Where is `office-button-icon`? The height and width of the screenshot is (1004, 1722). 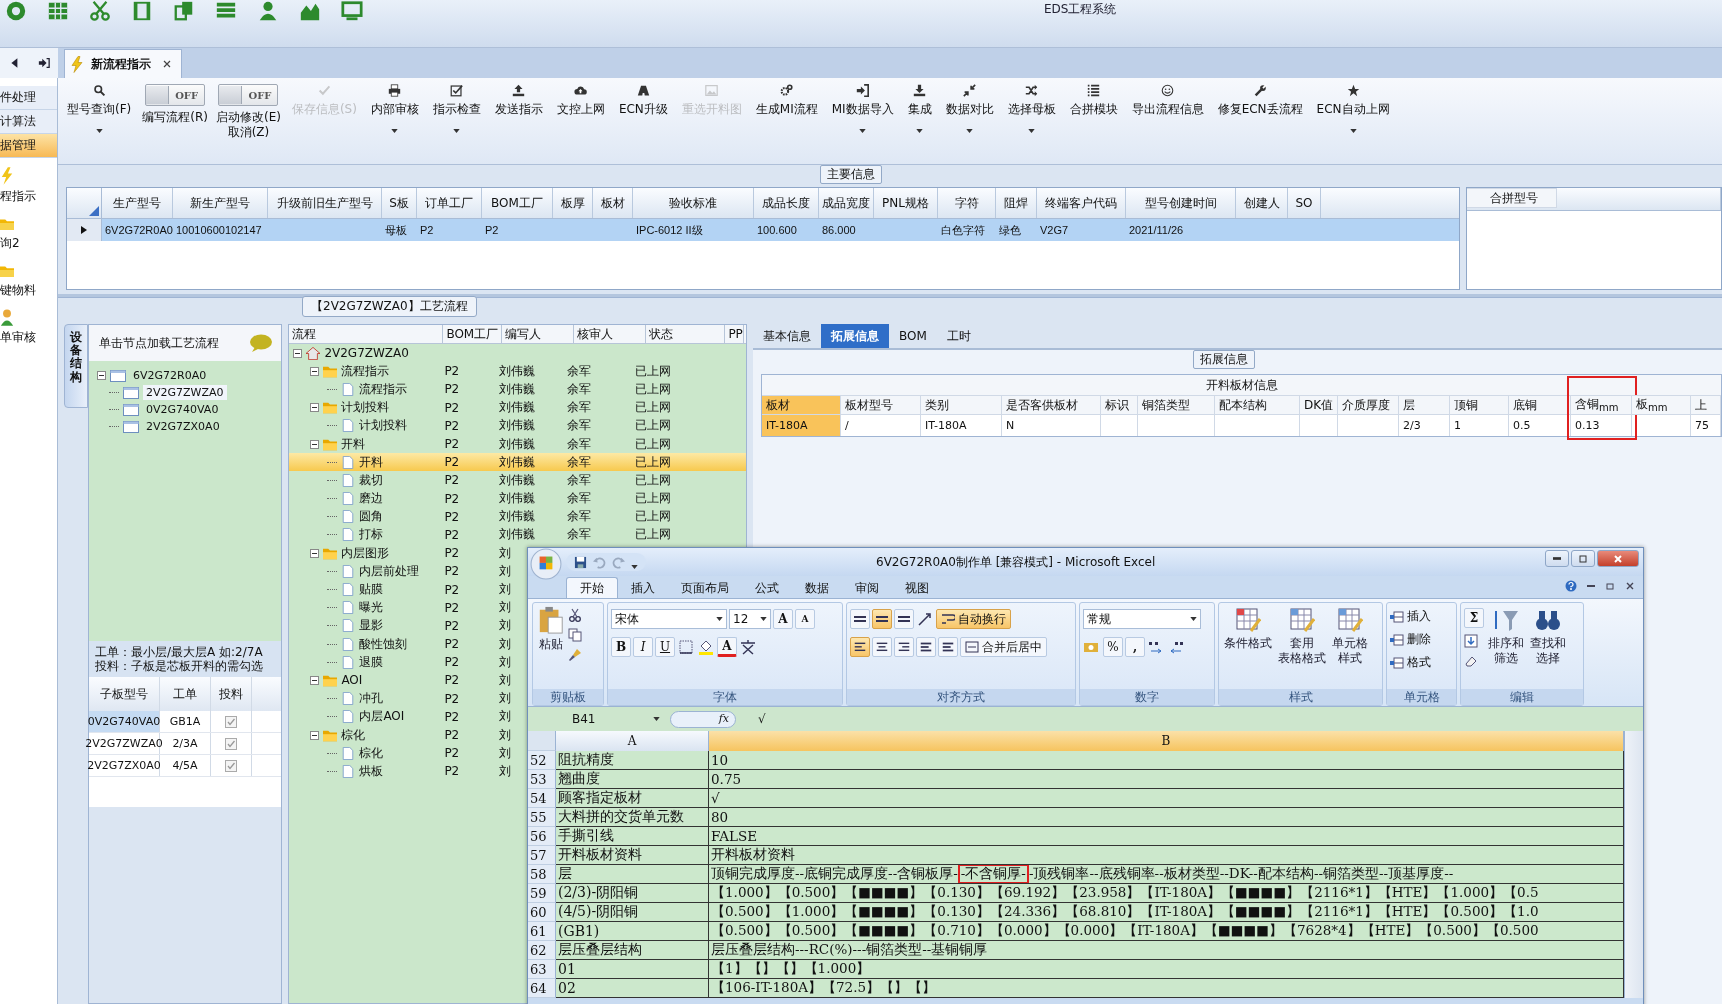
office-button-icon is located at coordinates (546, 564).